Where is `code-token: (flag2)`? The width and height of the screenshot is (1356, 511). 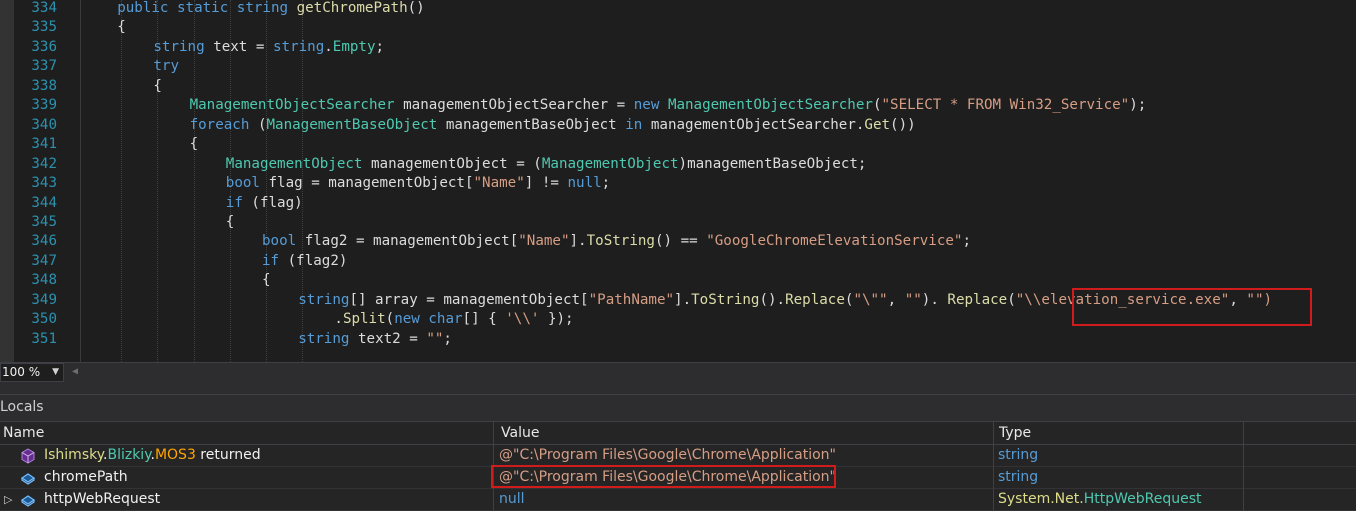
code-token: (flag2) is located at coordinates (317, 260).